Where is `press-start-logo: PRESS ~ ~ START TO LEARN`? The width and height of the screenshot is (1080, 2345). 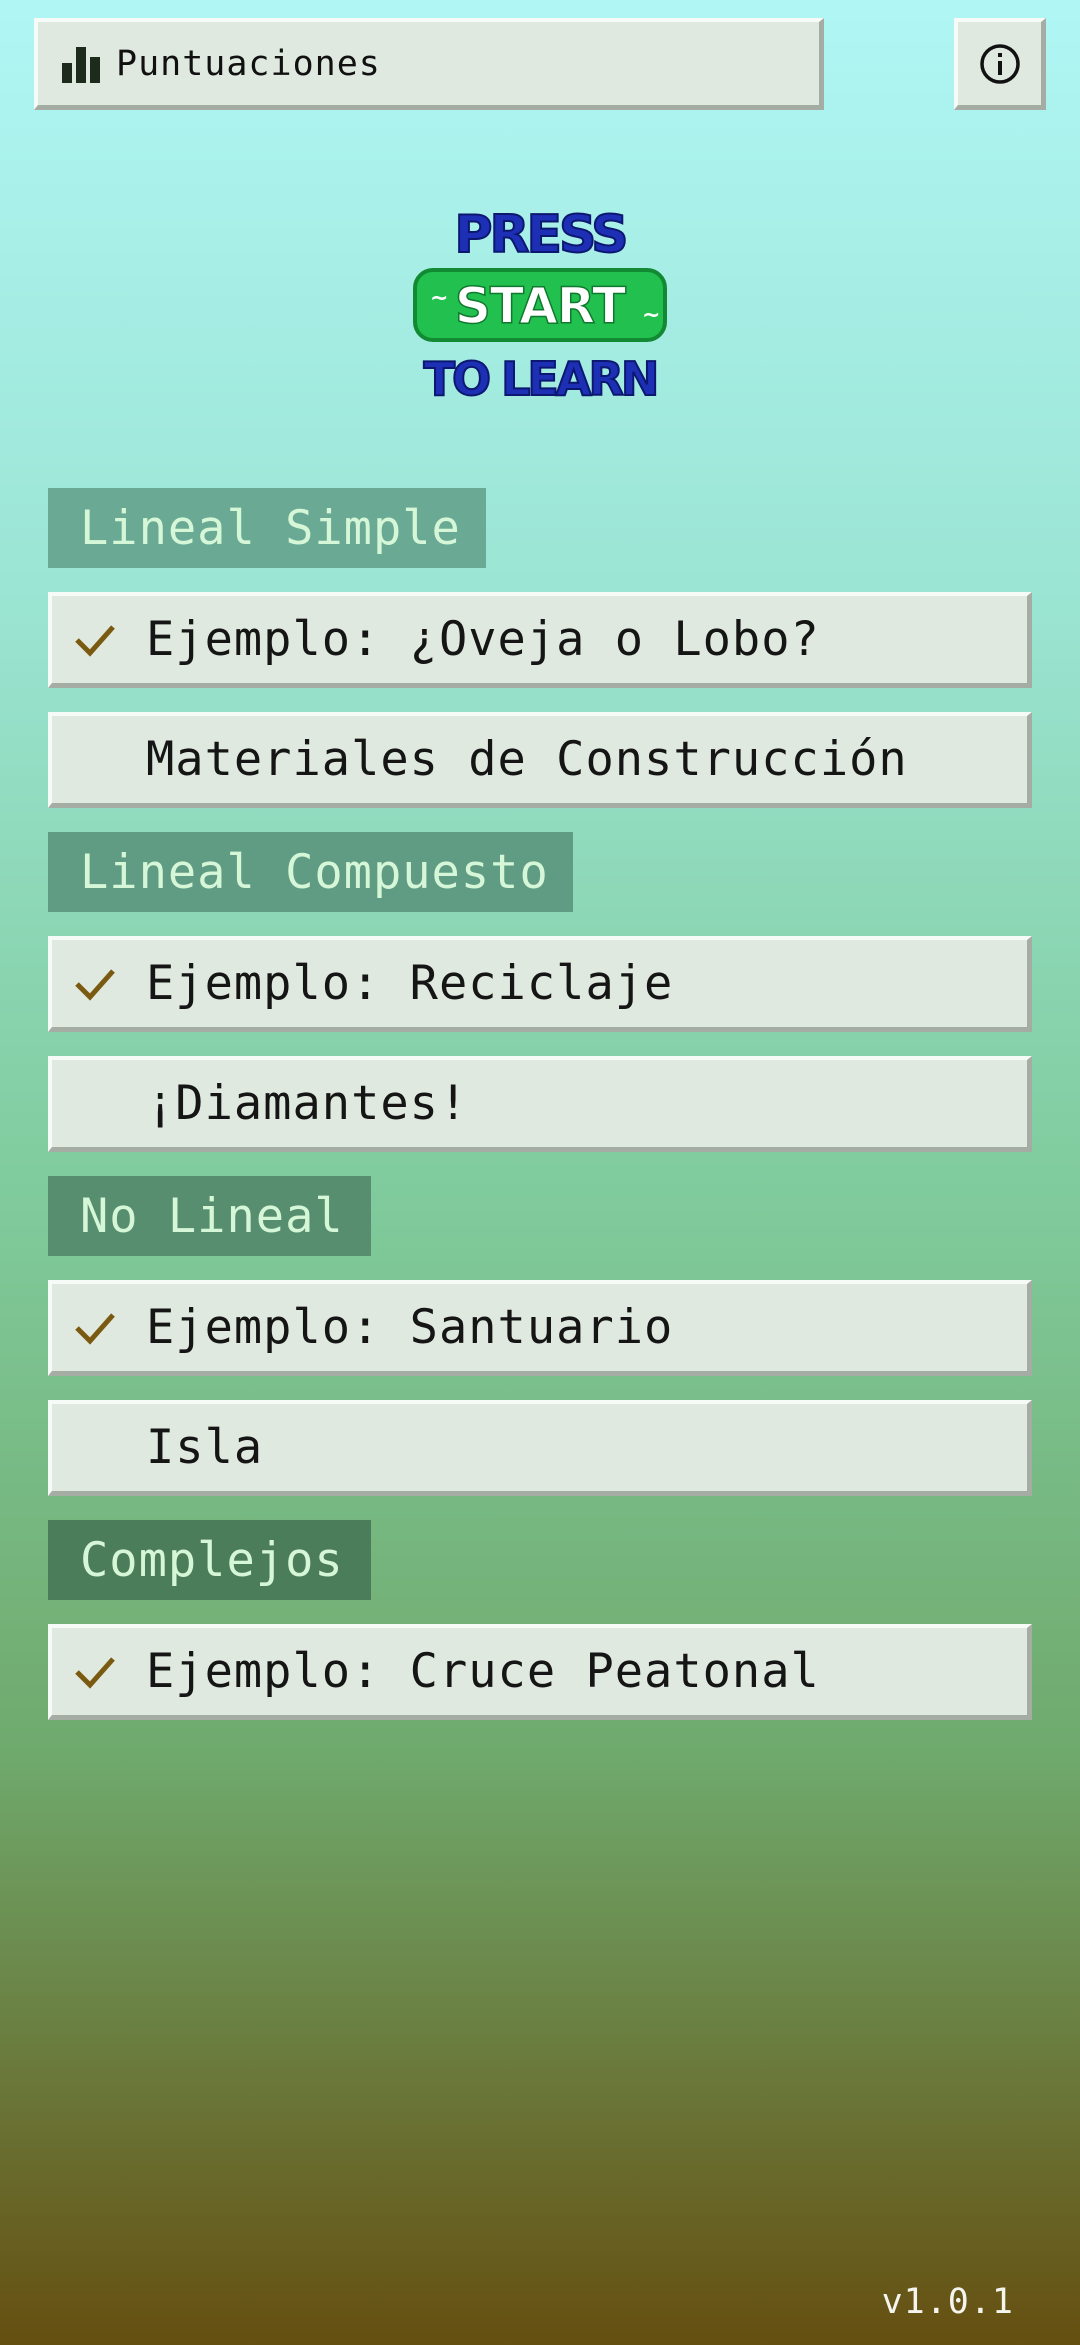
press-start-logo: PRESS ~ ~ START TO LEARN is located at coordinates (540, 304).